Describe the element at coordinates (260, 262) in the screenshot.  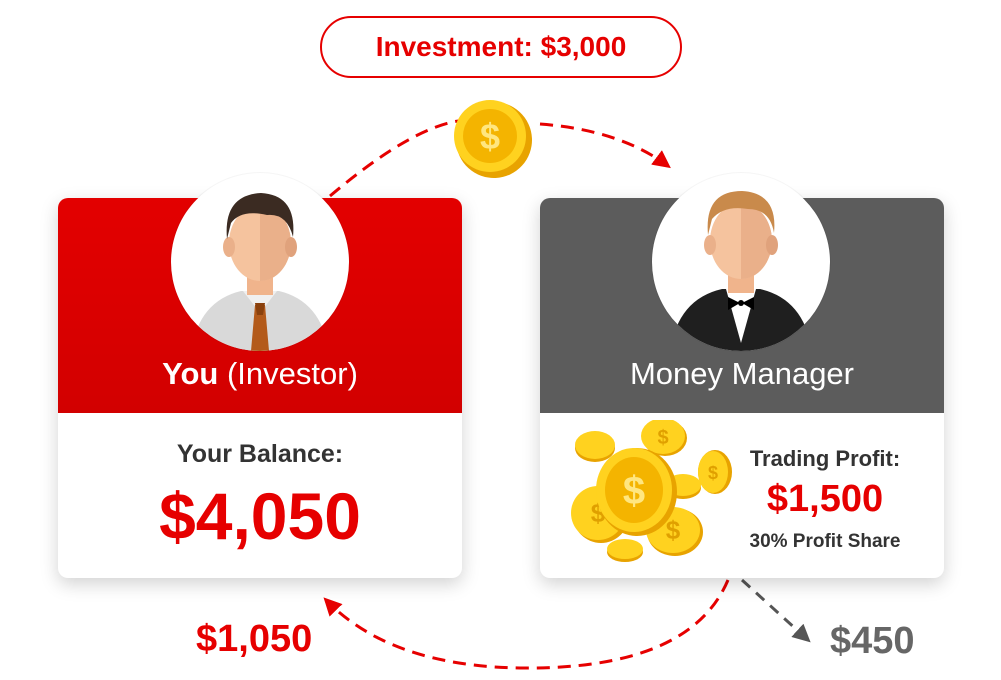
I see `investor-avatar-icon` at that location.